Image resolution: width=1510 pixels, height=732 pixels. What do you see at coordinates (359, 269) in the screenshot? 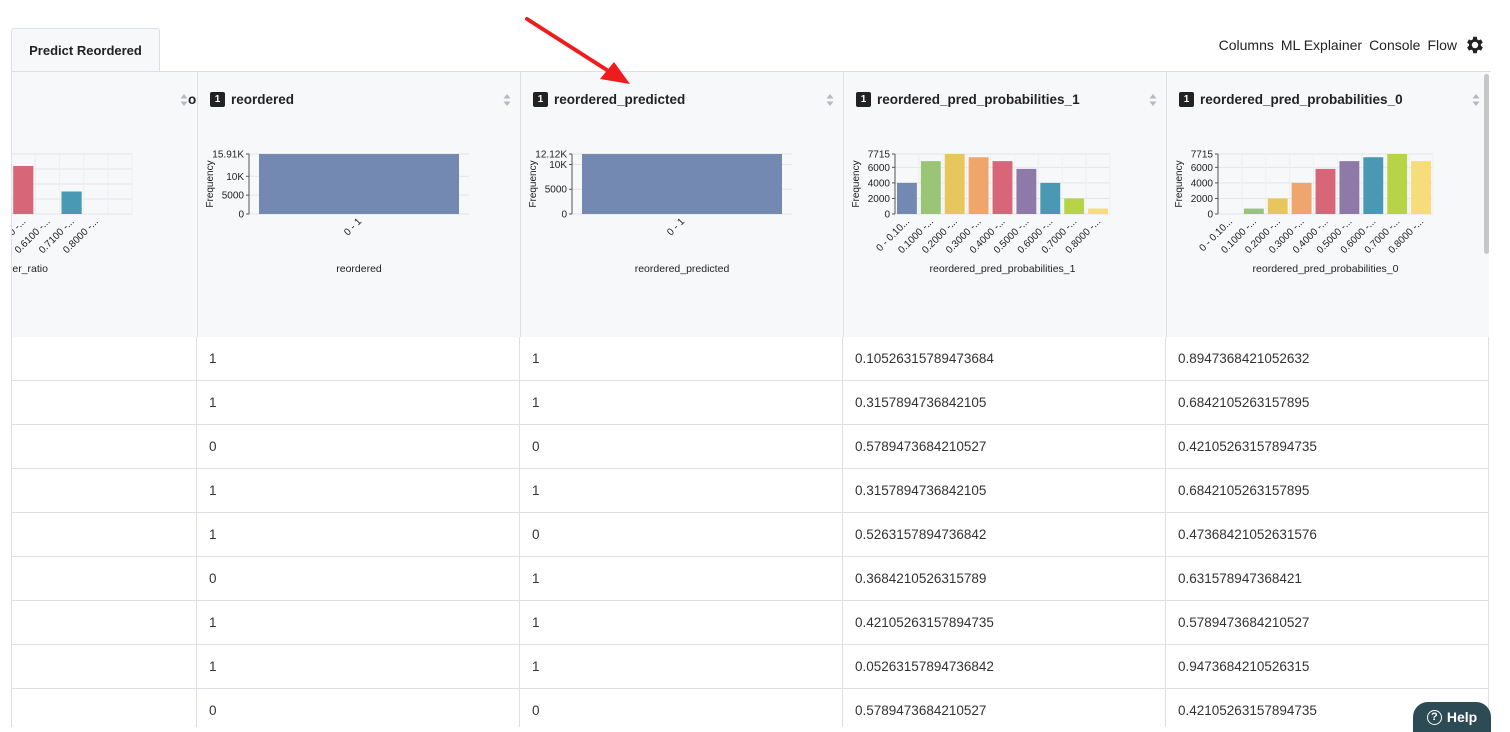
I see `x-axis-label: reordered` at bounding box center [359, 269].